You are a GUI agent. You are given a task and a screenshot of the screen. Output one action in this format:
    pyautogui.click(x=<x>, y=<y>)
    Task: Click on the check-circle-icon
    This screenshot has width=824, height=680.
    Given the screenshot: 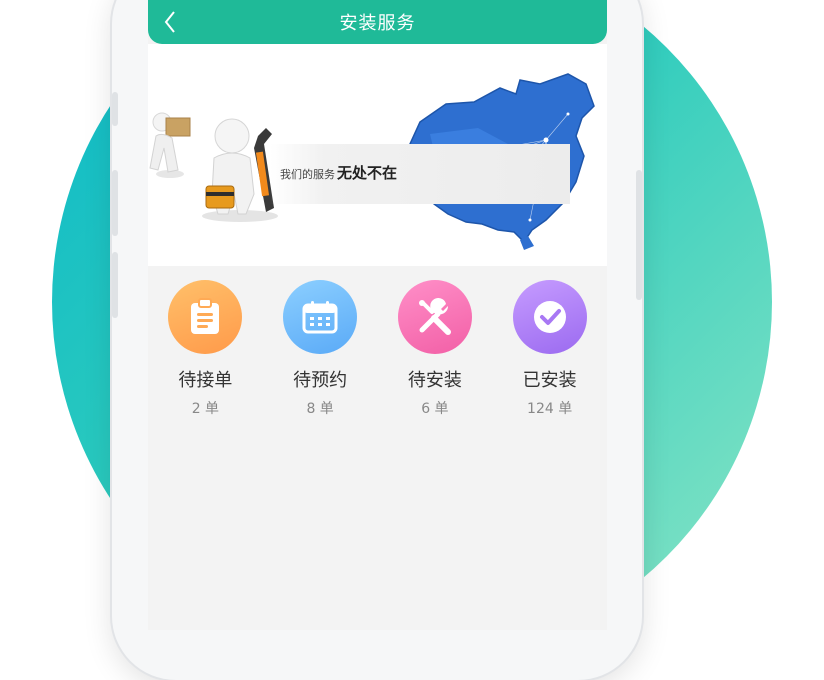 What is the action you would take?
    pyautogui.click(x=549, y=317)
    